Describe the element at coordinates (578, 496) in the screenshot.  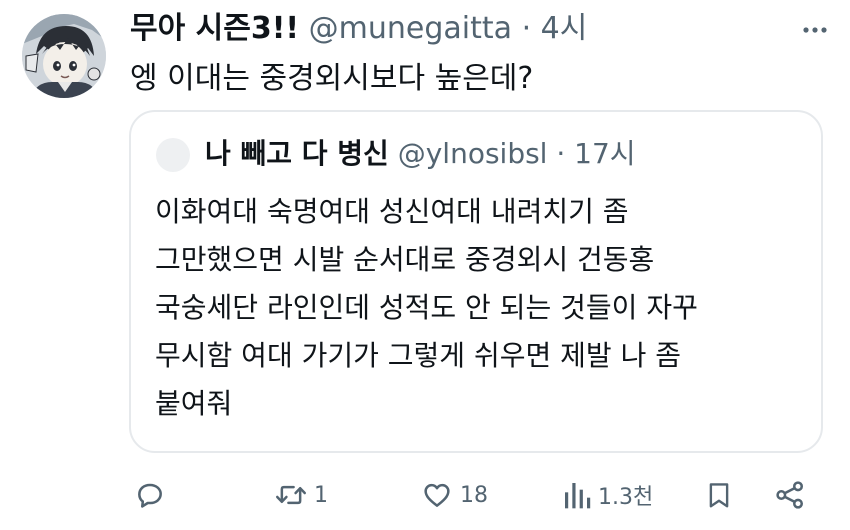
I see `views-bar-chart-icon` at that location.